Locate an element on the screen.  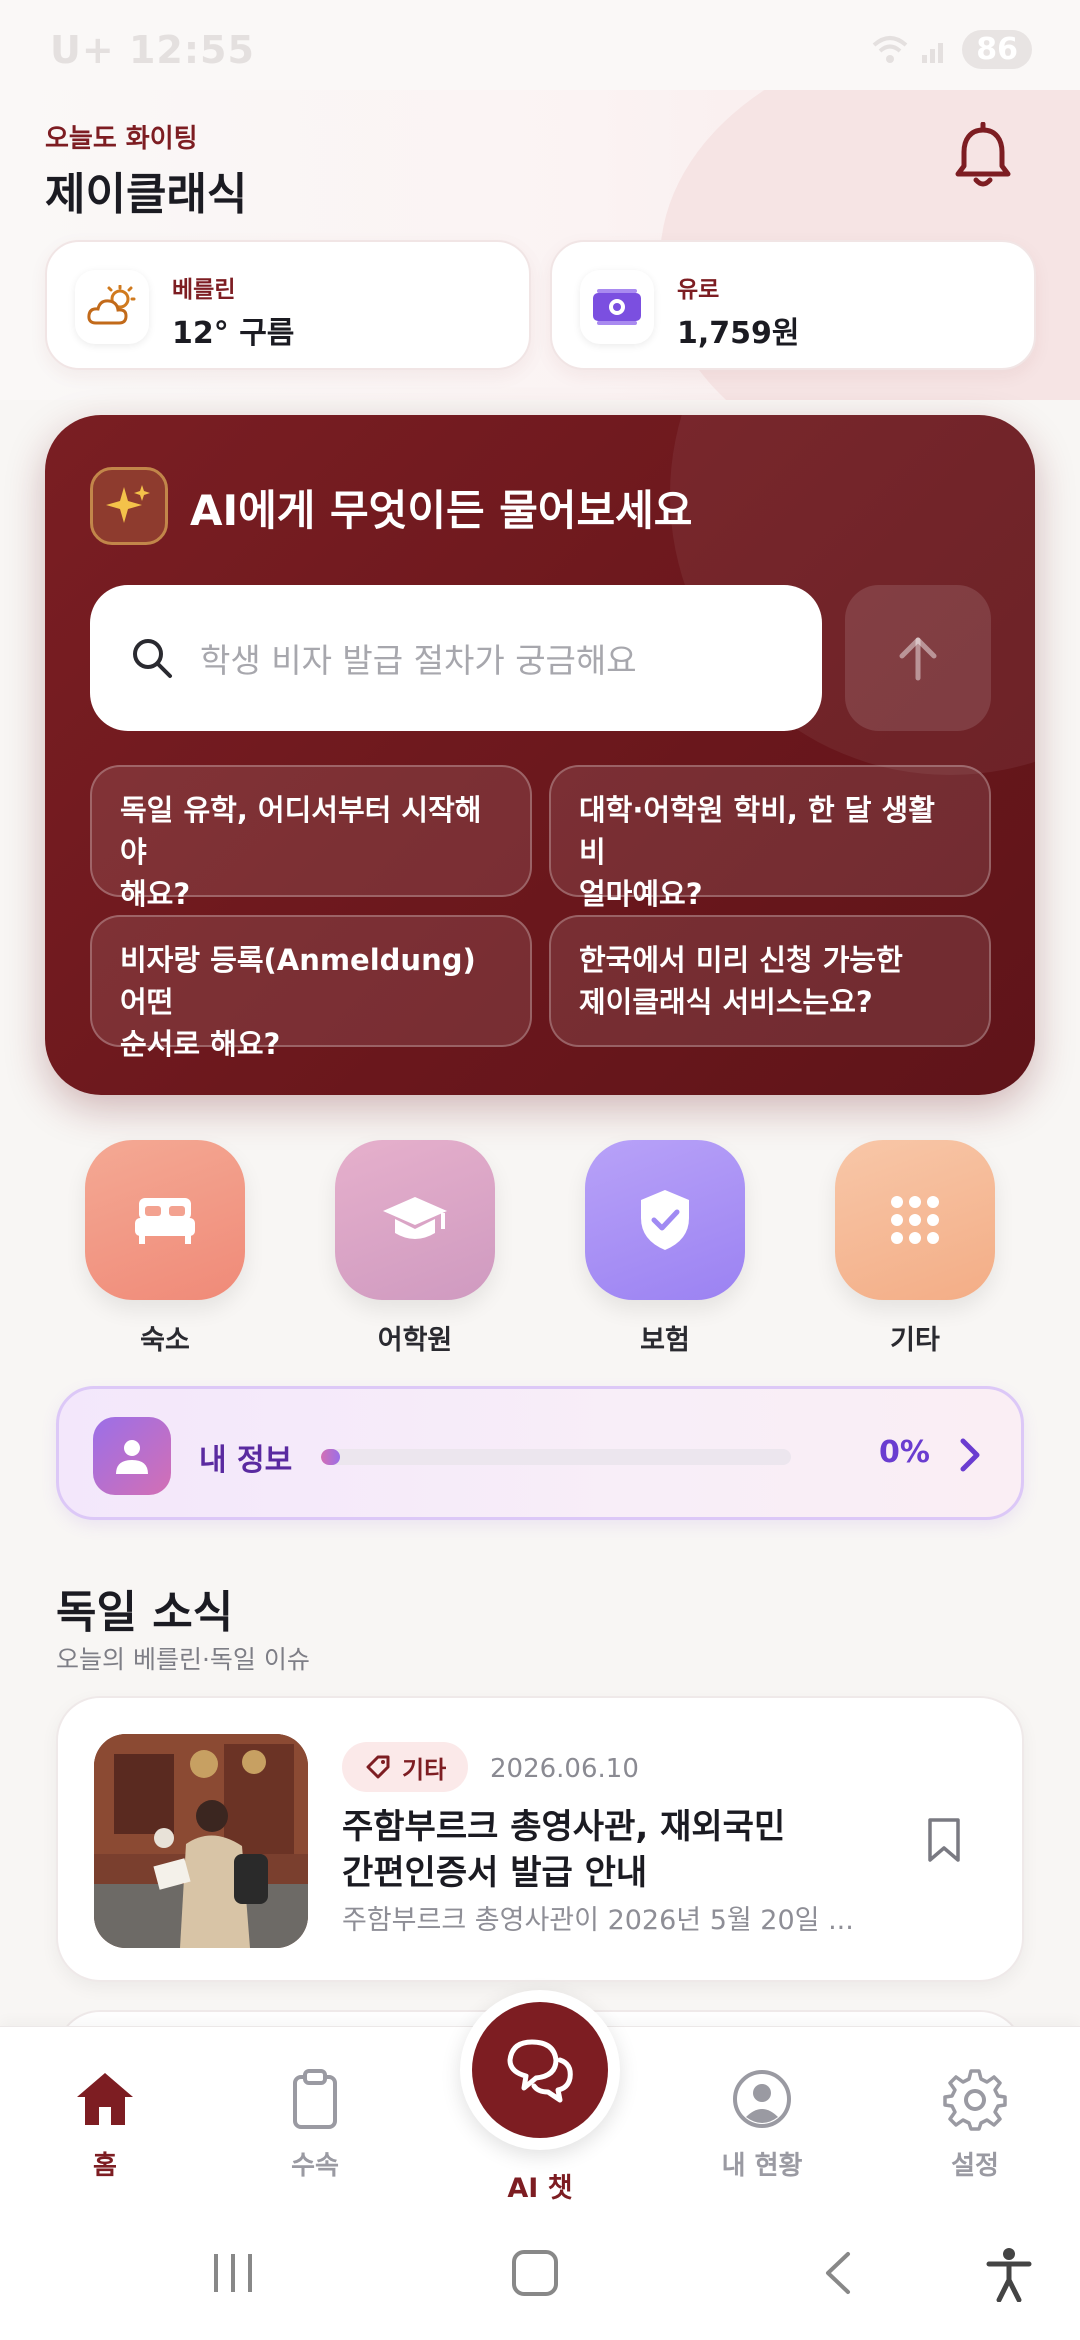
user-icon is located at coordinates (132, 1456).